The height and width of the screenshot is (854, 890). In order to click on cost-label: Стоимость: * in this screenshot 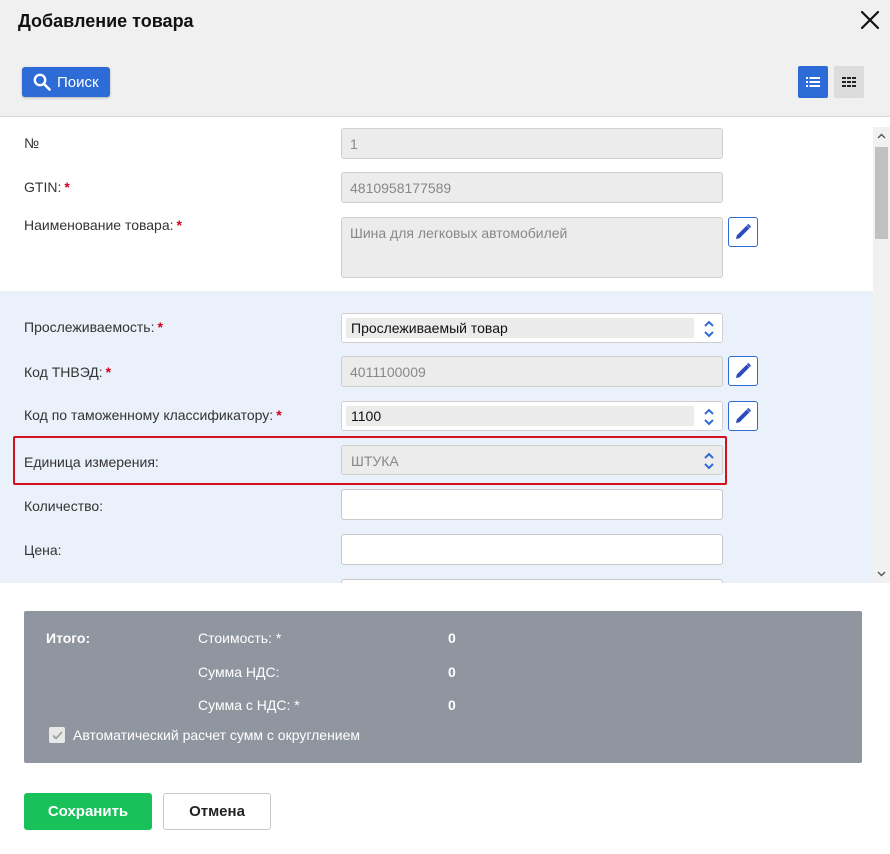, I will do `click(240, 638)`.